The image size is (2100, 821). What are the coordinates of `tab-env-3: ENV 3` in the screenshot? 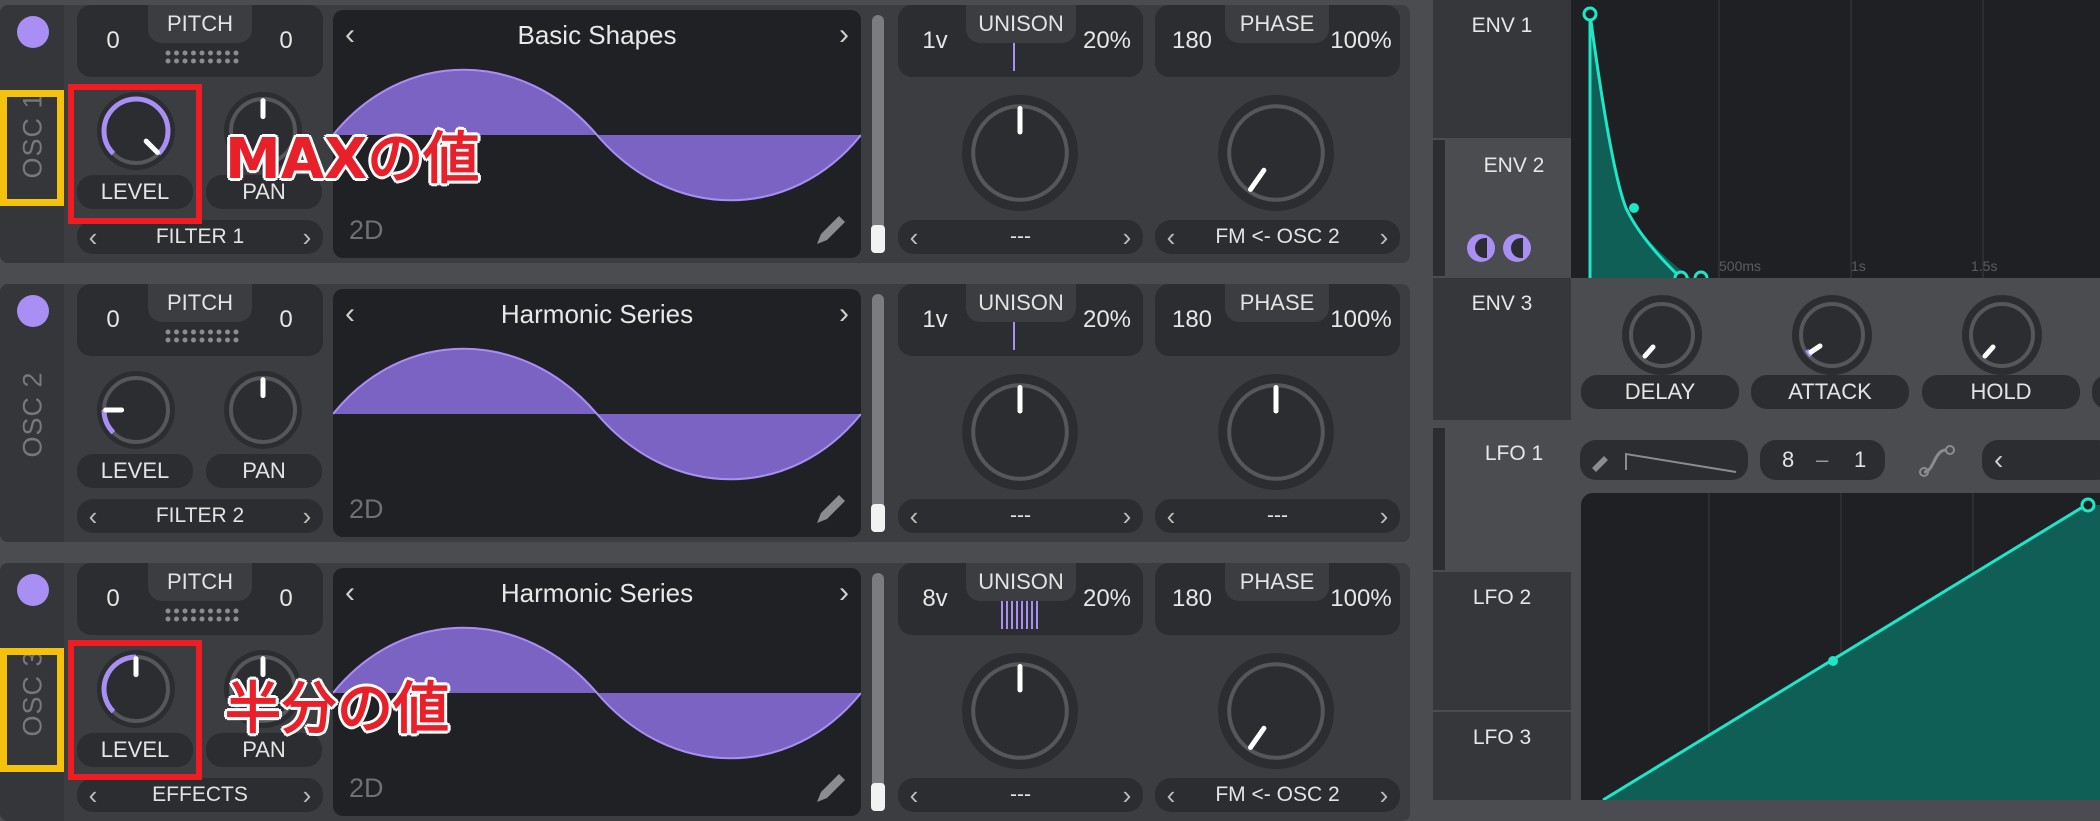 It's located at (1502, 349).